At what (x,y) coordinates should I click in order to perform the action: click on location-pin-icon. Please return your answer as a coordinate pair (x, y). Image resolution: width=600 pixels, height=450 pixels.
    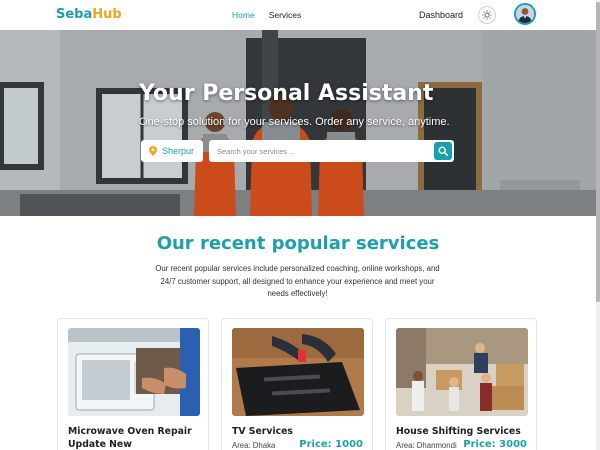
    Looking at the image, I should click on (153, 151).